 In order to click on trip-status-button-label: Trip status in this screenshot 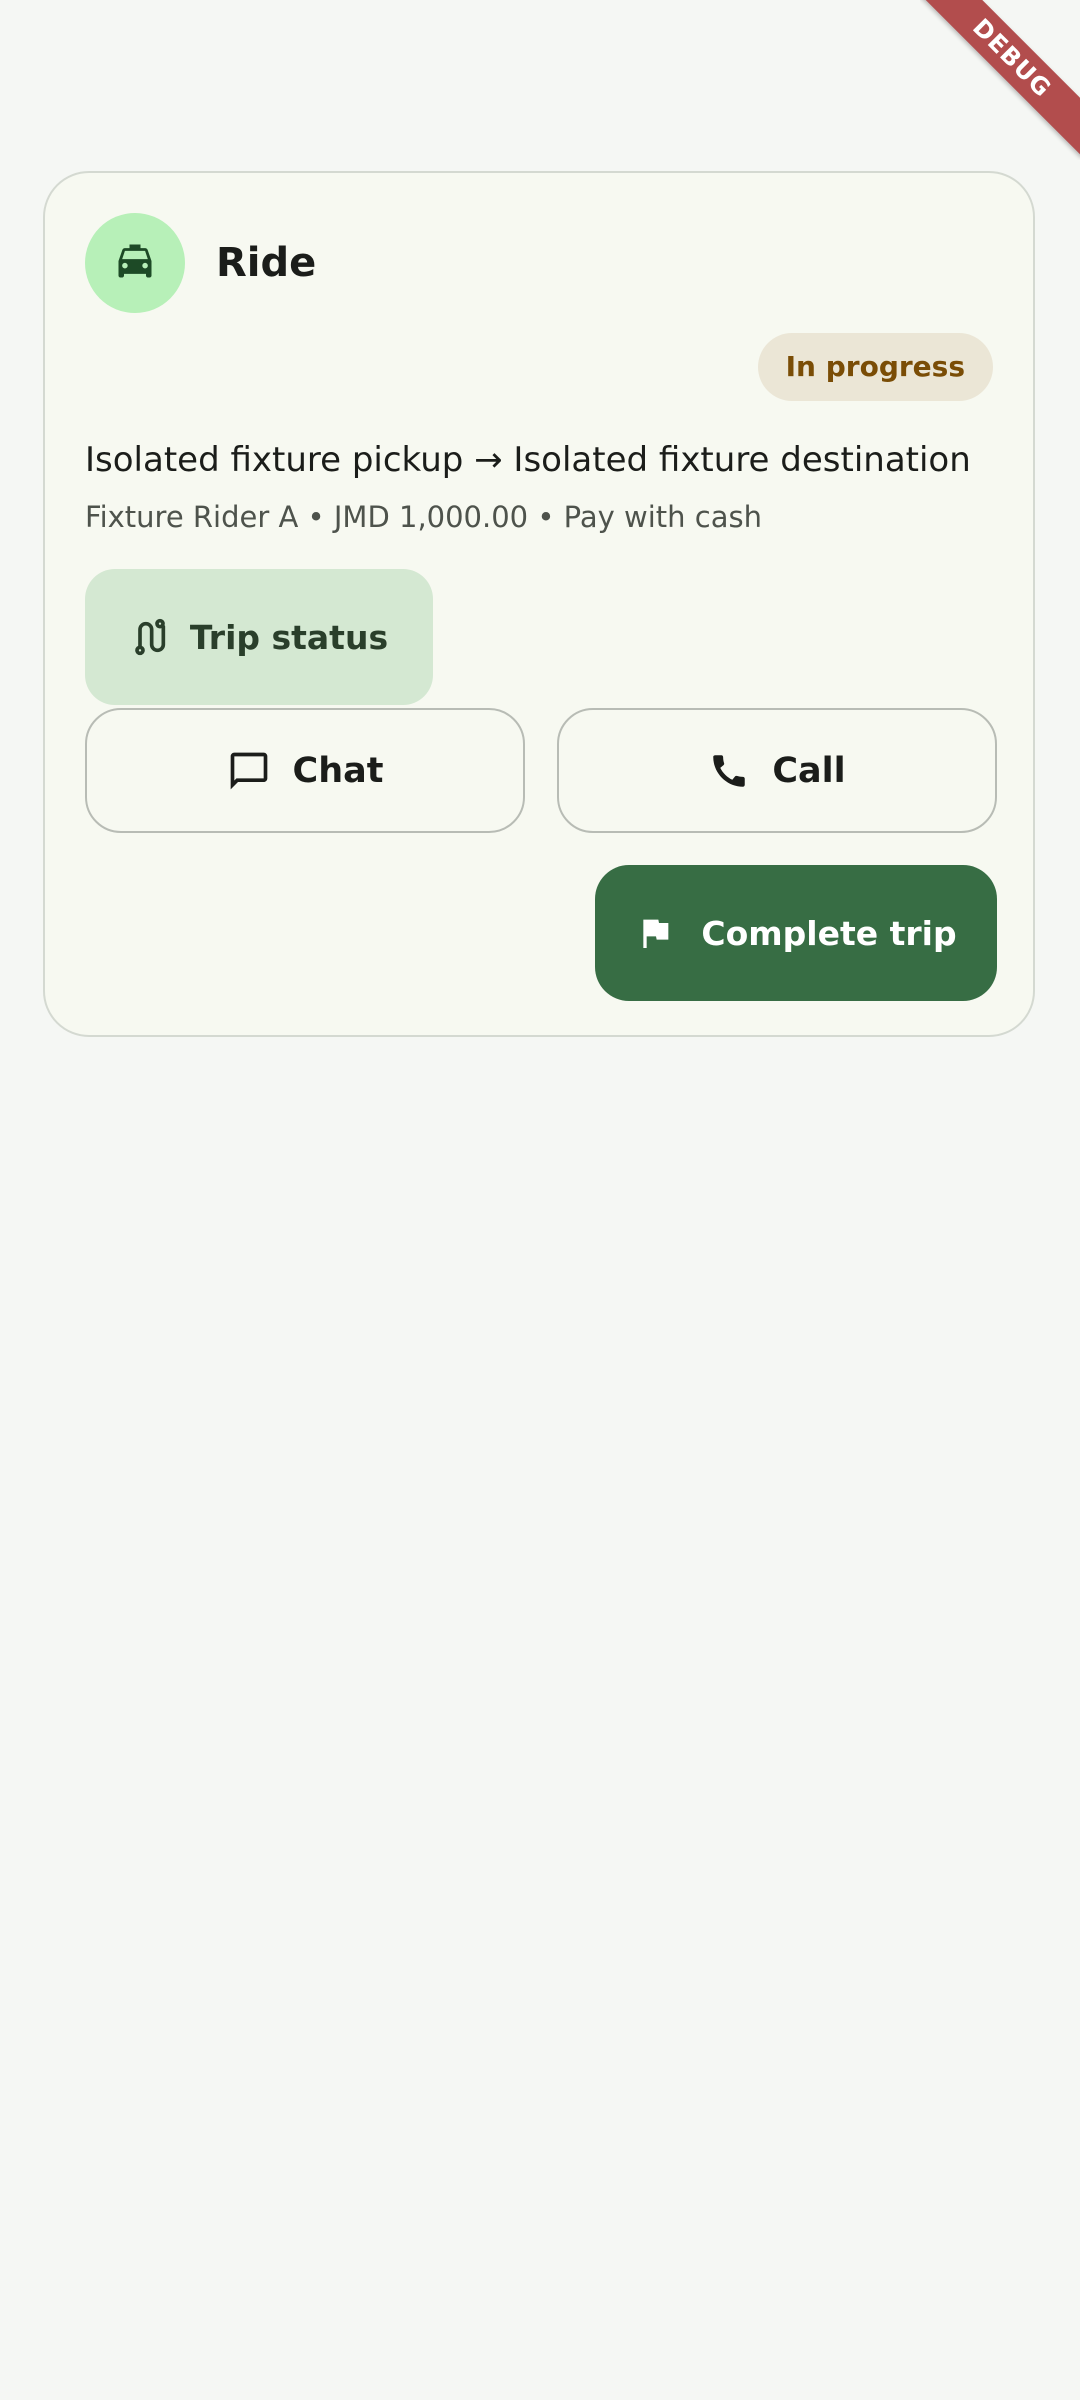, I will do `click(289, 637)`.